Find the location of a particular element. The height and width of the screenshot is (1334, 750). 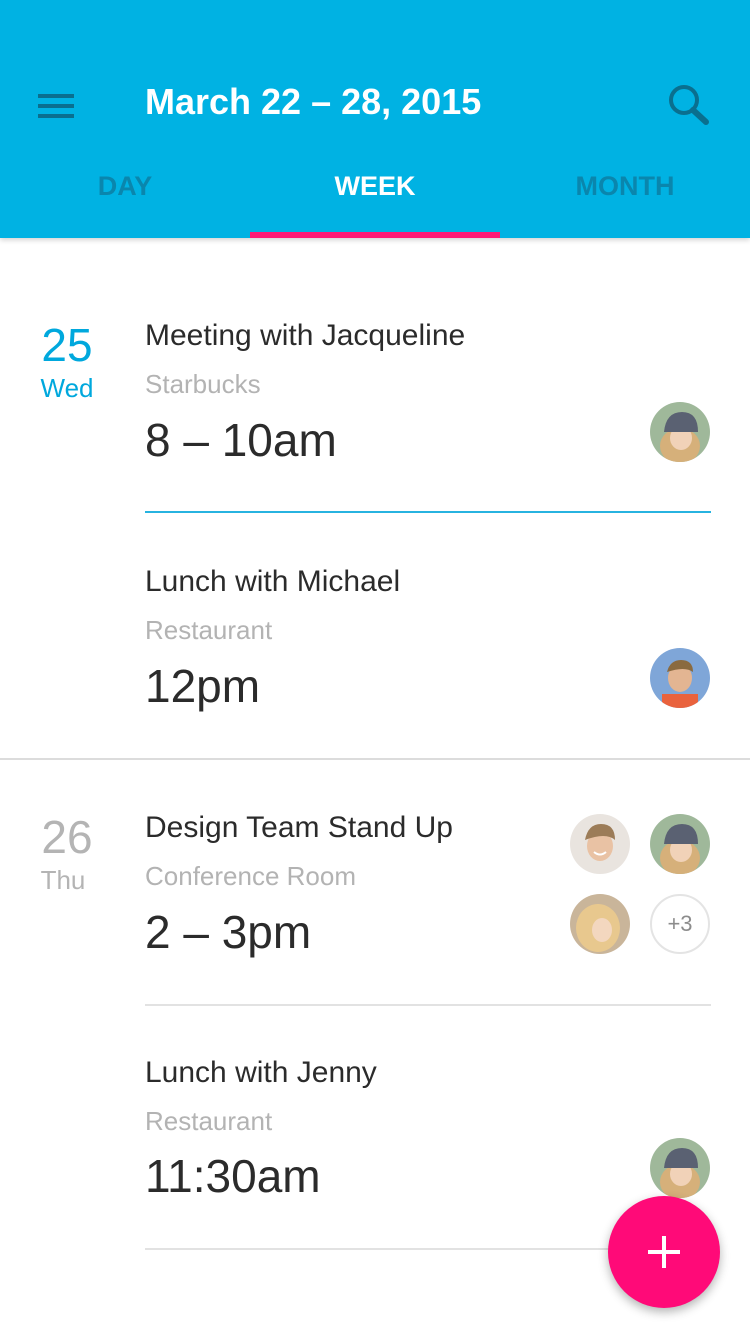

active-tab-indicator is located at coordinates (375, 235).